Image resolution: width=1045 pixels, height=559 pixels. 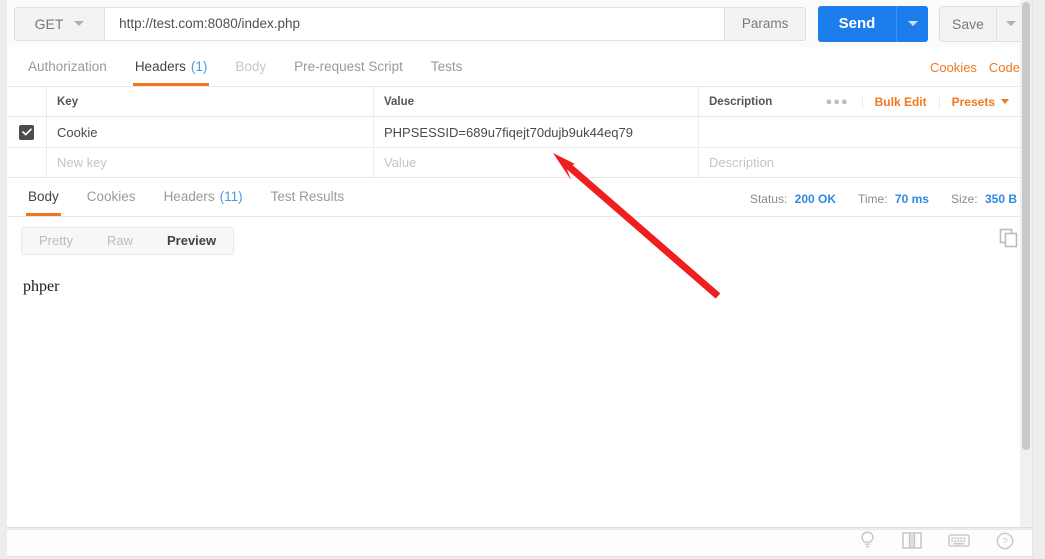 I want to click on presets-label: Presets, so click(x=973, y=101).